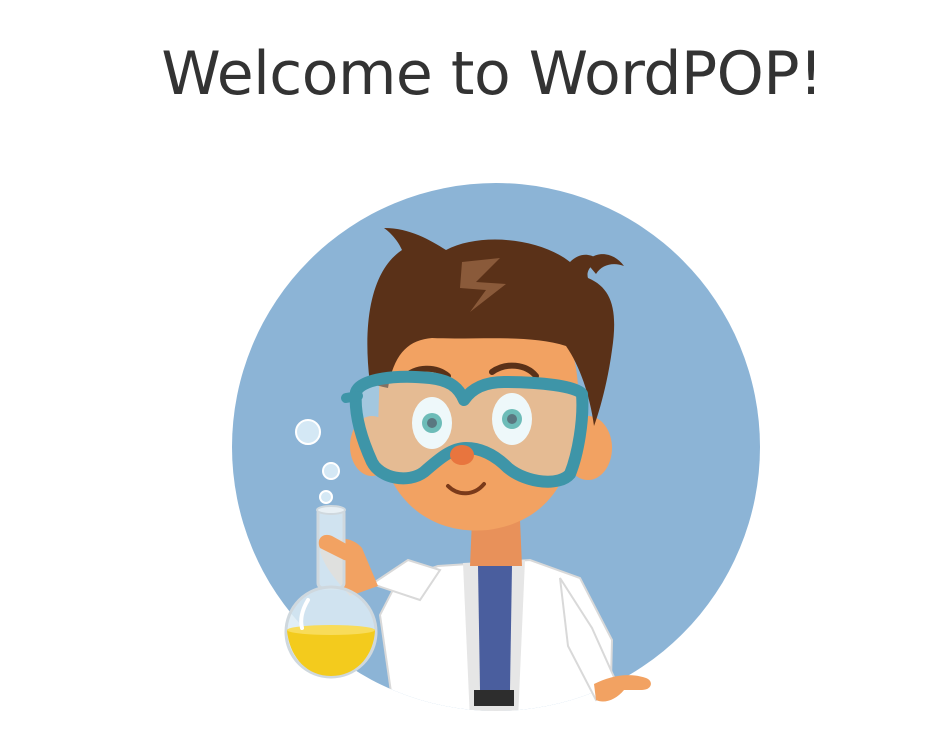  What do you see at coordinates (326, 497) in the screenshot?
I see `bubble-small` at bounding box center [326, 497].